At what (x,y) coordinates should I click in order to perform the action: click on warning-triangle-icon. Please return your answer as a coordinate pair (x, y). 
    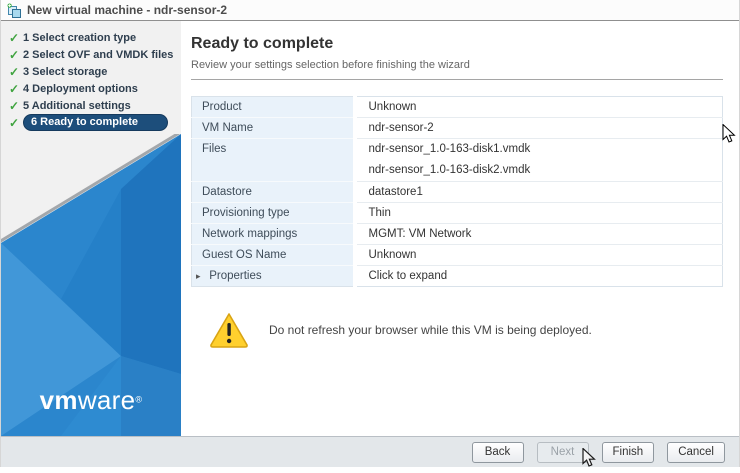
    Looking at the image, I should click on (229, 330).